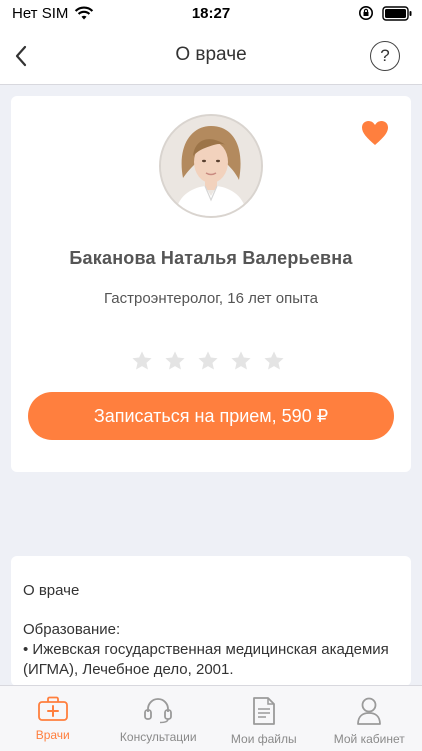 This screenshot has height=751, width=422. I want to click on tab-label: Мой кабинет, so click(369, 739).